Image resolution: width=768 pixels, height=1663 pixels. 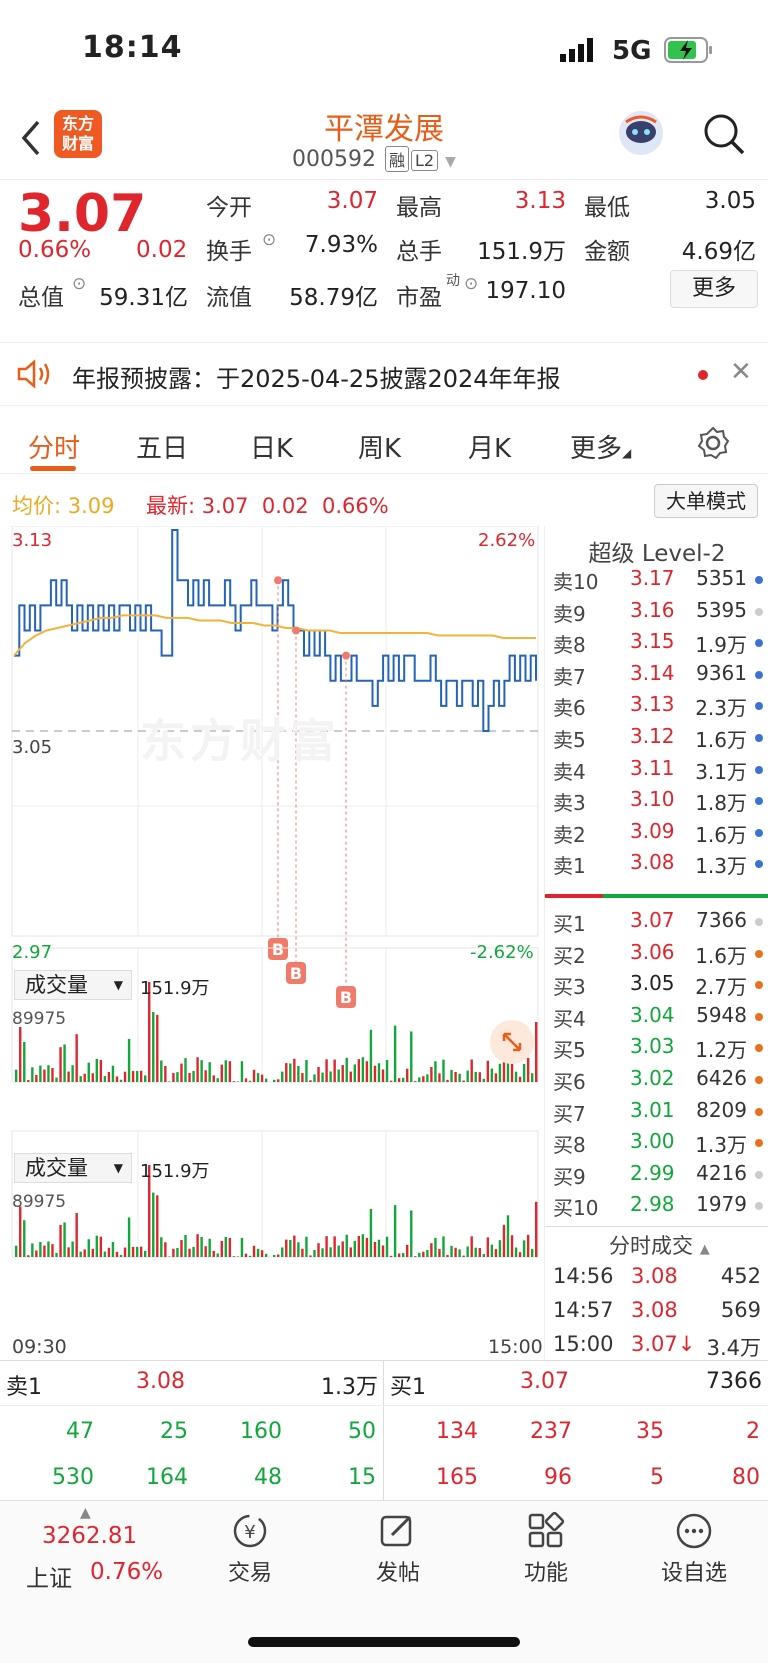 What do you see at coordinates (383, 1431) in the screenshot?
I see `divider` at bounding box center [383, 1431].